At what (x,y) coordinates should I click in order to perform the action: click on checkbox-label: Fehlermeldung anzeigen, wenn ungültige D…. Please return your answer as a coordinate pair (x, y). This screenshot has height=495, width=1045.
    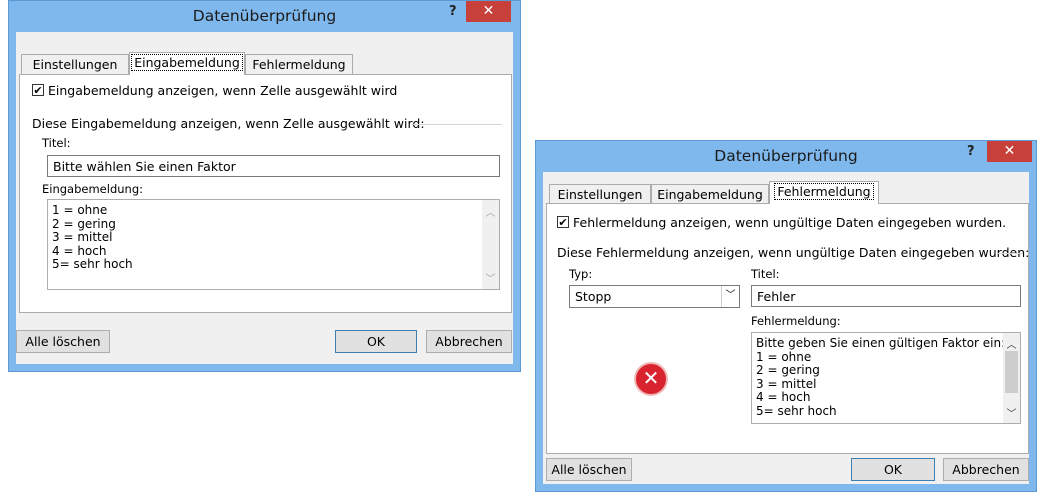
    Looking at the image, I should click on (790, 222).